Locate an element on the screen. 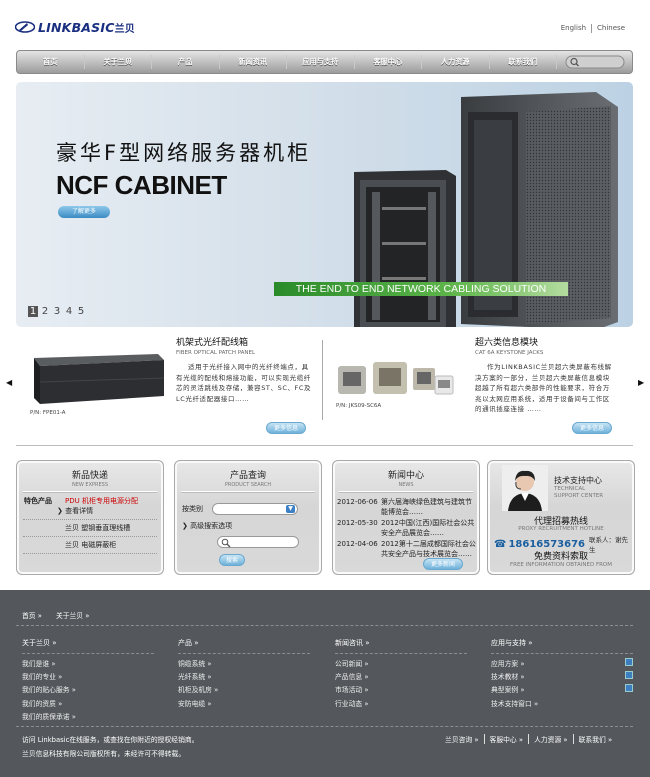 The height and width of the screenshot is (777, 650). footer-link: 技术支持窗口 » is located at coordinates (562, 704).